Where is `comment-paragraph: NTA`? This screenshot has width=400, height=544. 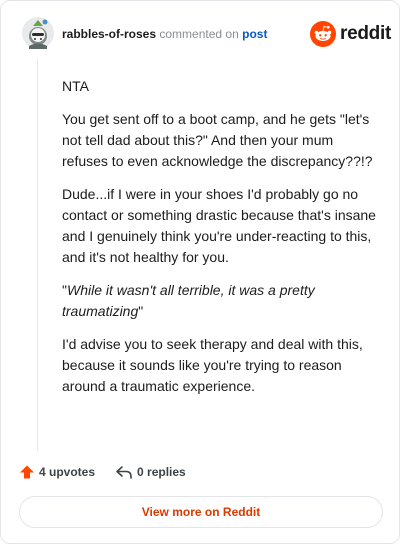 comment-paragraph: NTA is located at coordinates (75, 86).